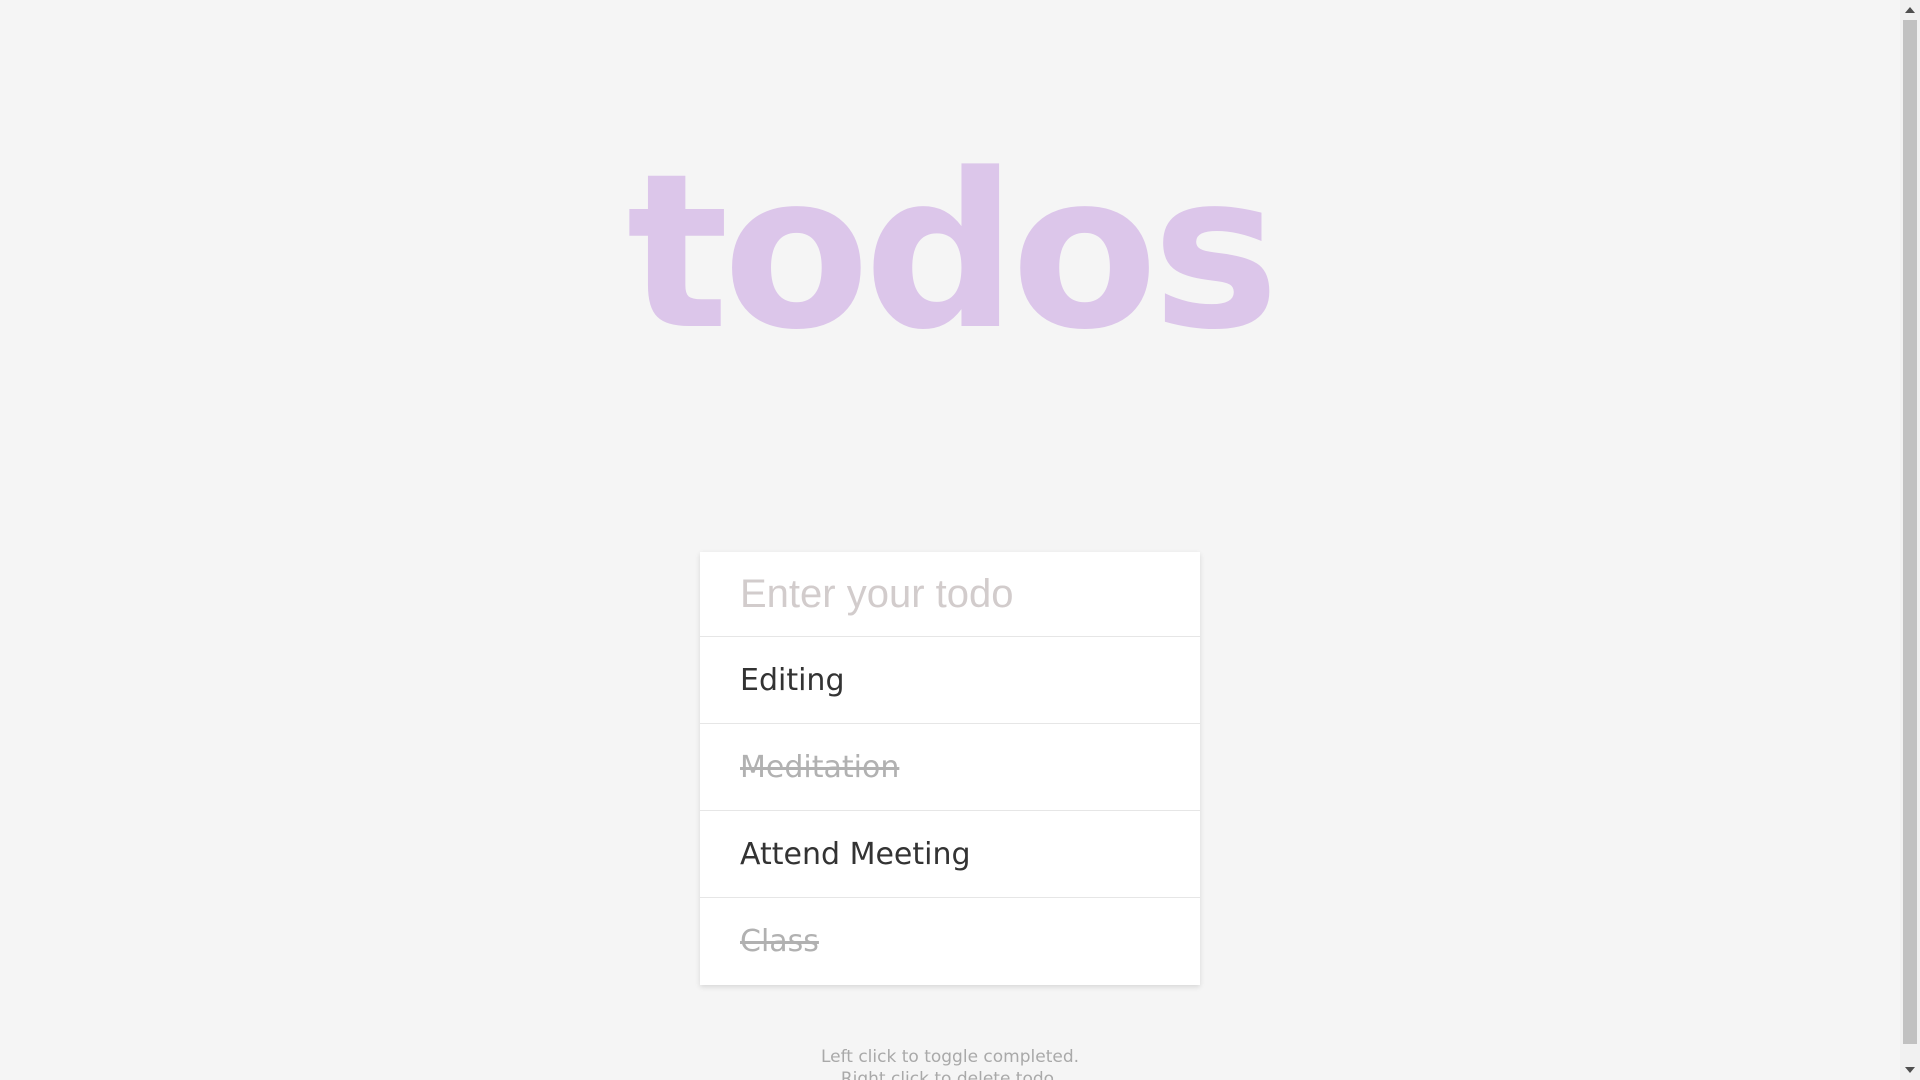 Image resolution: width=1920 pixels, height=1080 pixels. I want to click on todo-item: Editing, so click(950, 680).